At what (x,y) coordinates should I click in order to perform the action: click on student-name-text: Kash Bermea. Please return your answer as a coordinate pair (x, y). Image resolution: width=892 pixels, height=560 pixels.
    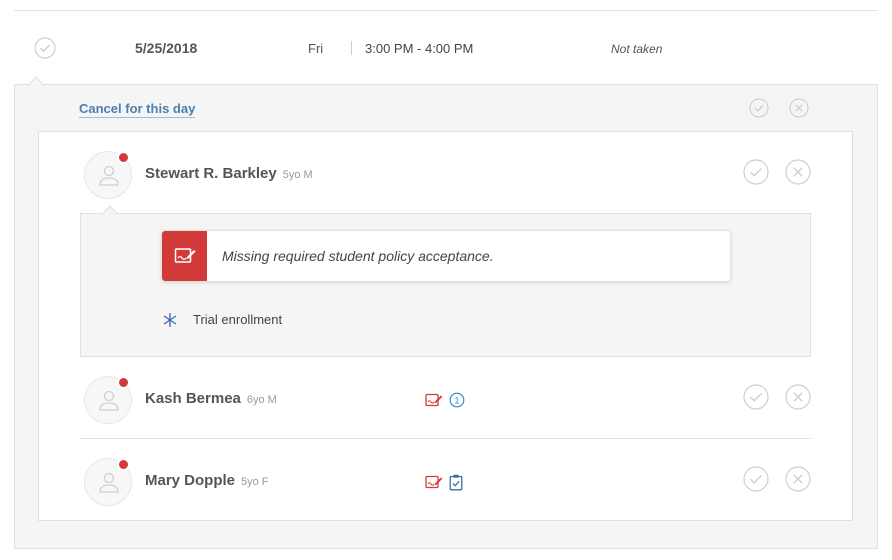
    Looking at the image, I should click on (193, 398).